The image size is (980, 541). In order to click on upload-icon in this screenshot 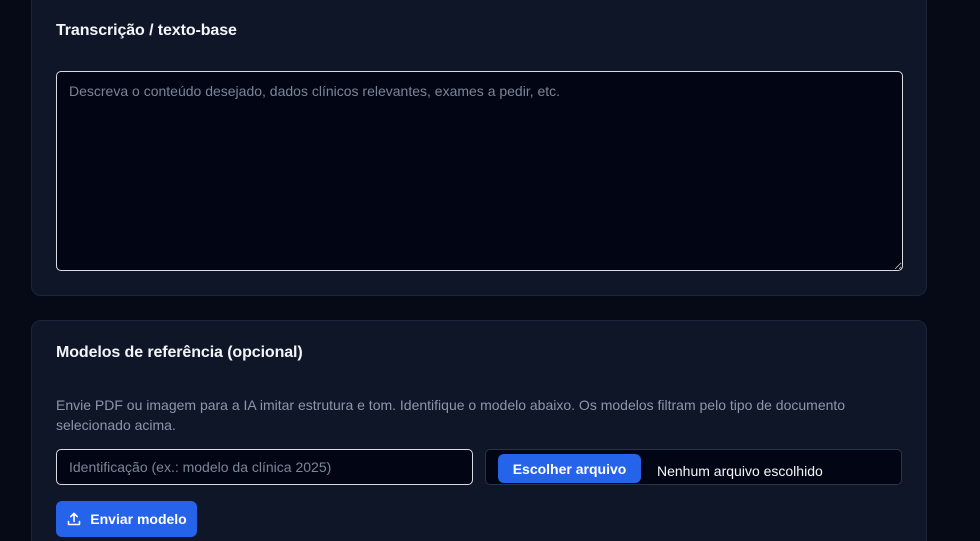, I will do `click(74, 519)`.